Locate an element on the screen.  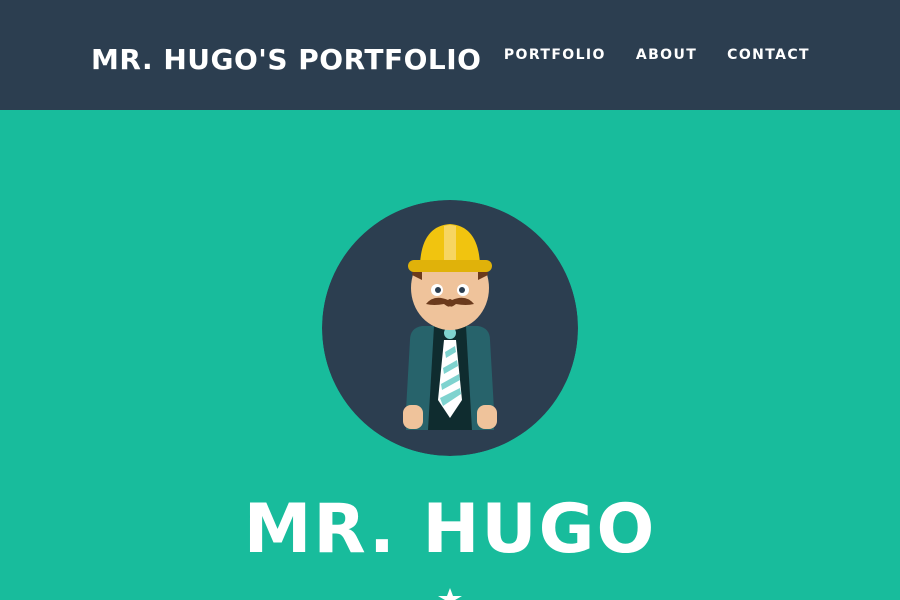
nav-links: PORTFOLIO ABOUT CONTACT is located at coordinates (657, 55).